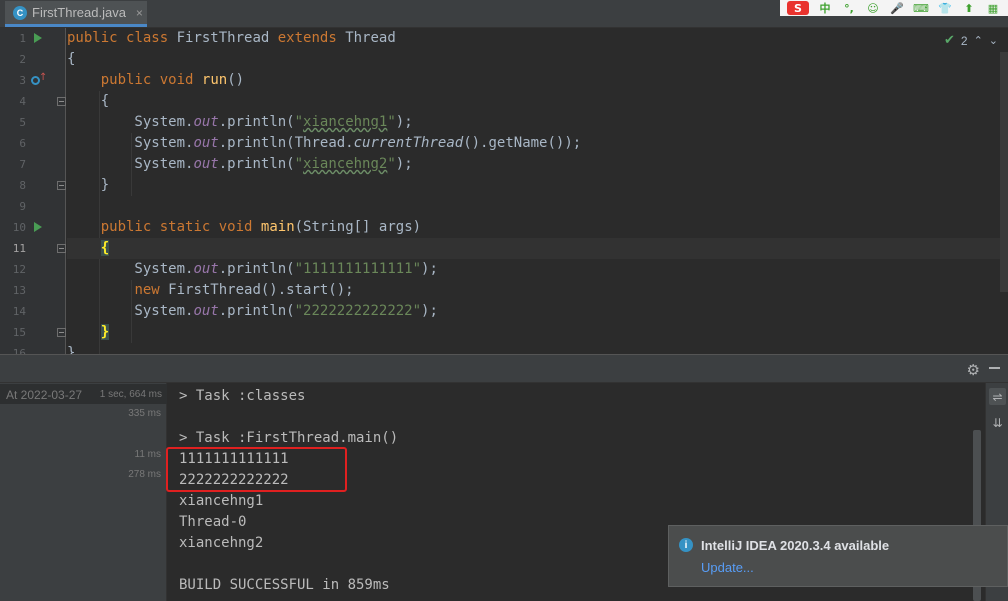 The image size is (1008, 601). I want to click on run-tree-row: At 2022-03-27 1 sec, 664 ms, so click(83, 394).